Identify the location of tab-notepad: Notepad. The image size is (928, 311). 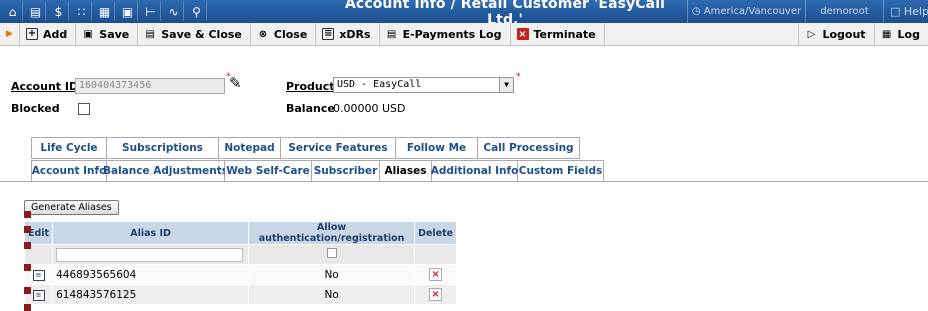
(250, 148).